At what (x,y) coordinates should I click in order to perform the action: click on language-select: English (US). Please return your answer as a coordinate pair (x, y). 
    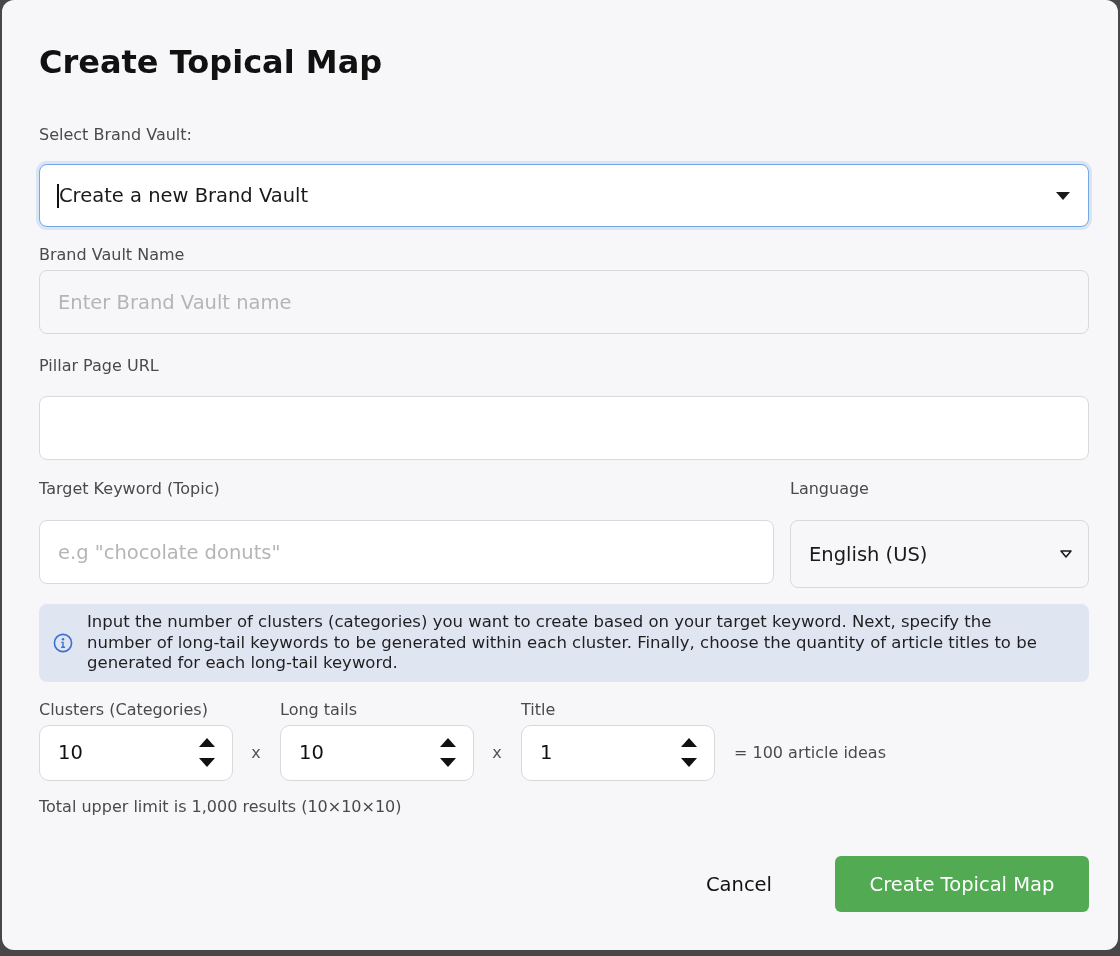
    Looking at the image, I should click on (939, 554).